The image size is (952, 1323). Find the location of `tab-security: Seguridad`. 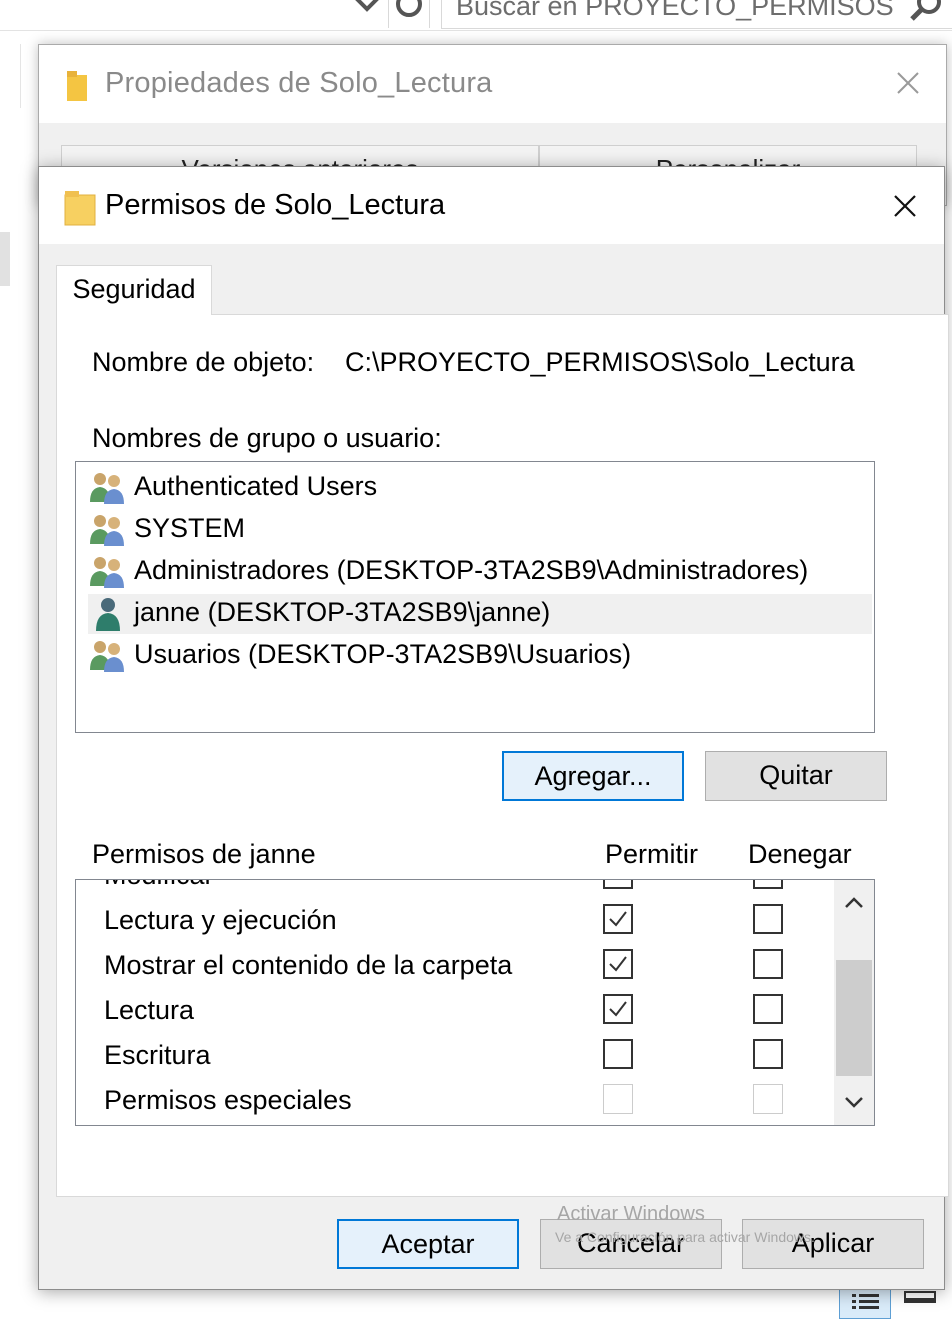

tab-security: Seguridad is located at coordinates (134, 290).